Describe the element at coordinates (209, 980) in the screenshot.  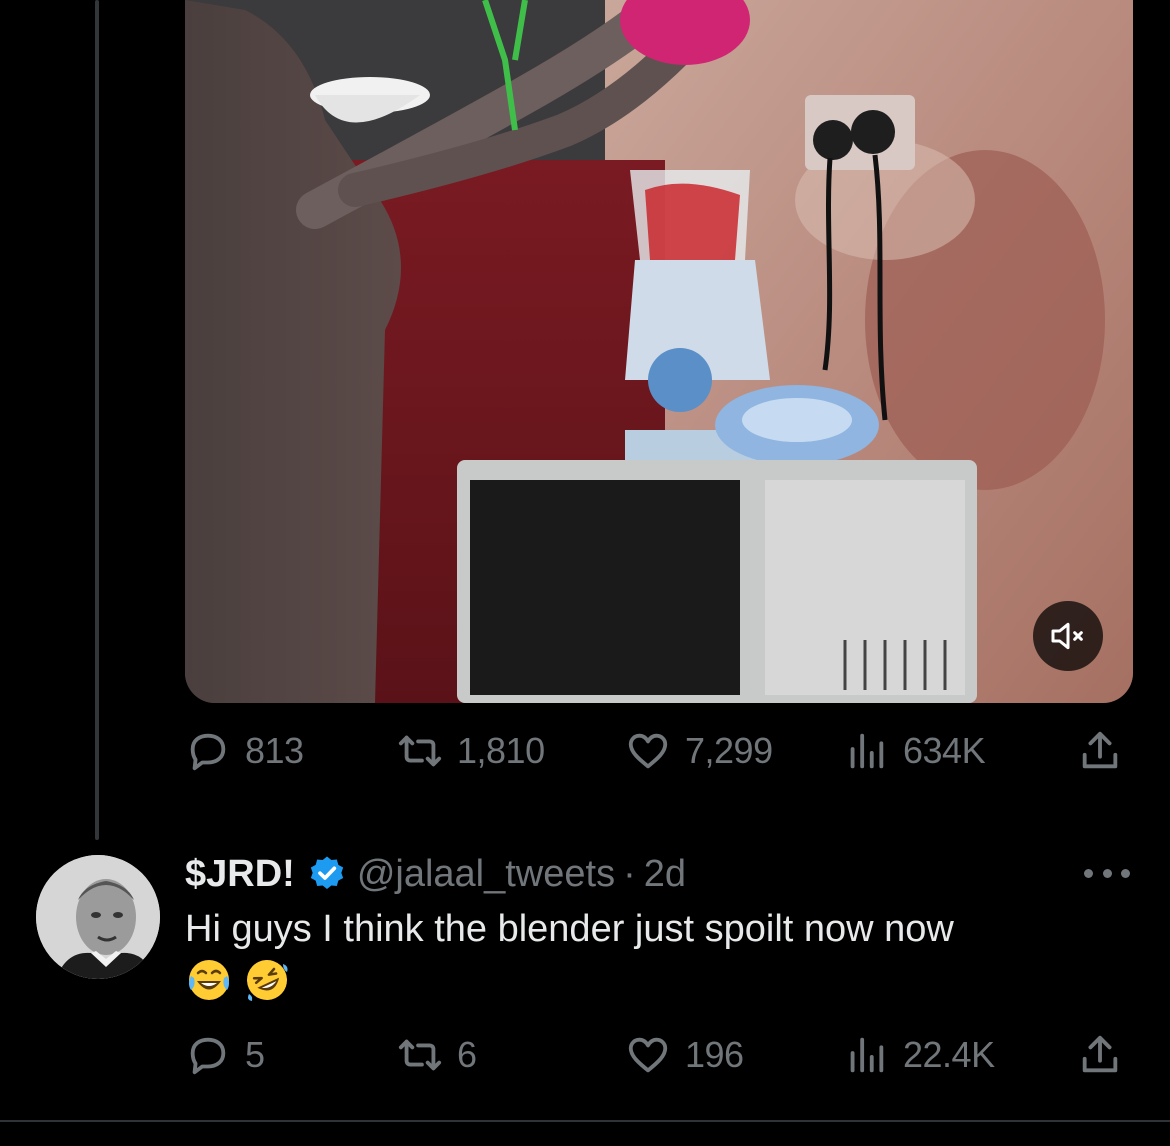
I see `face-with-tears-of-joy-icon` at that location.